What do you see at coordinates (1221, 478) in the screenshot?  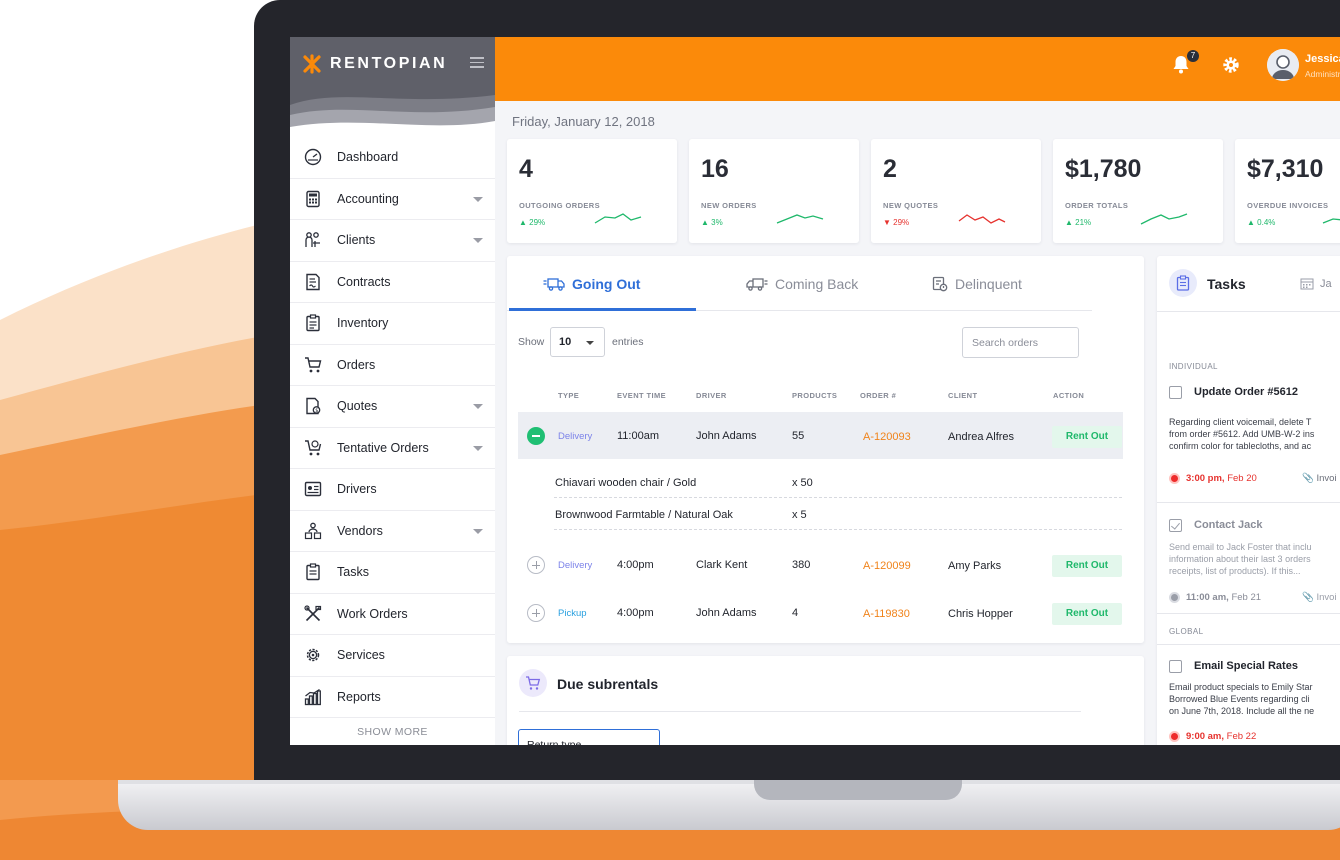 I see `task-due-time: 3:00 pm, Feb 20` at bounding box center [1221, 478].